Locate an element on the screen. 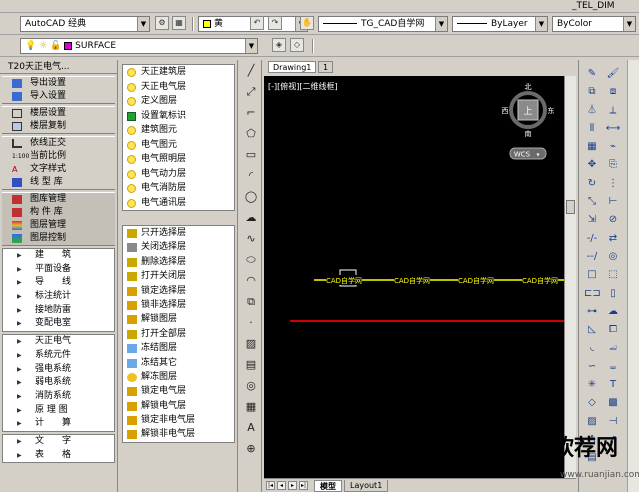 Image resolution: width=639 pixels, height=492 pixels. lineweight-combo: ByLayer ▼ is located at coordinates (500, 24).